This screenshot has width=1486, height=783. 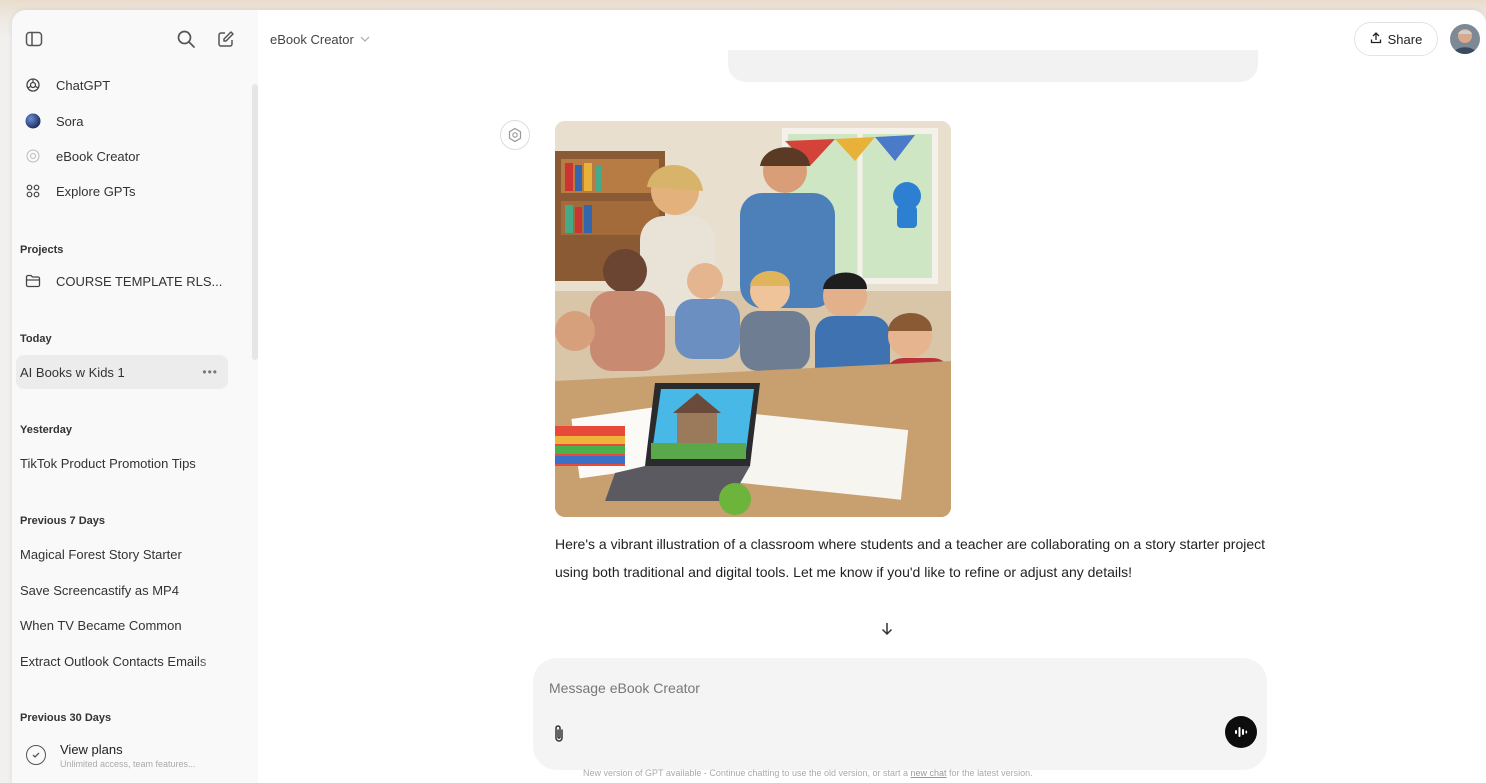 What do you see at coordinates (365, 39) in the screenshot?
I see `chevron-down-icon` at bounding box center [365, 39].